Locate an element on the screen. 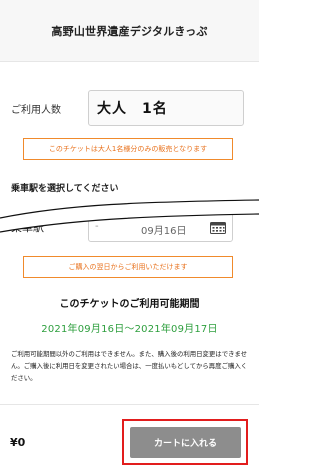 This screenshot has width=320, height=470. users-label: ご利用人数 is located at coordinates (36, 110).